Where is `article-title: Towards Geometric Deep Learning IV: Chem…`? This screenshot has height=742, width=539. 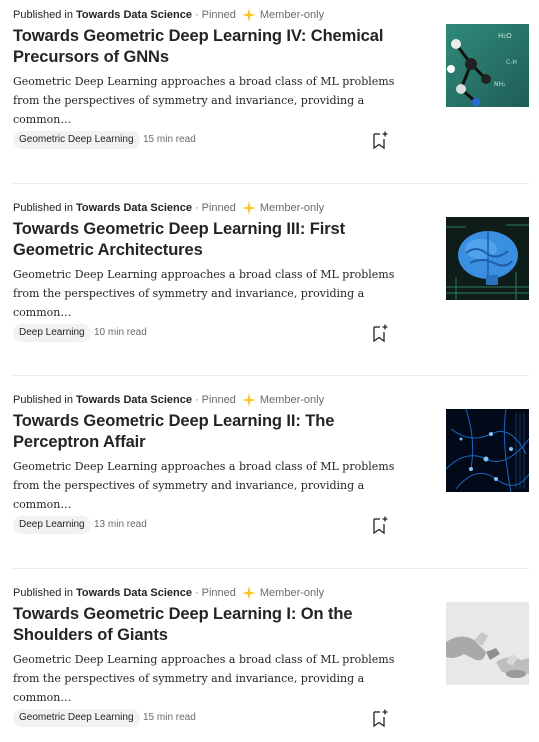
article-title: Towards Geometric Deep Learning IV: Chem… is located at coordinates (218, 47).